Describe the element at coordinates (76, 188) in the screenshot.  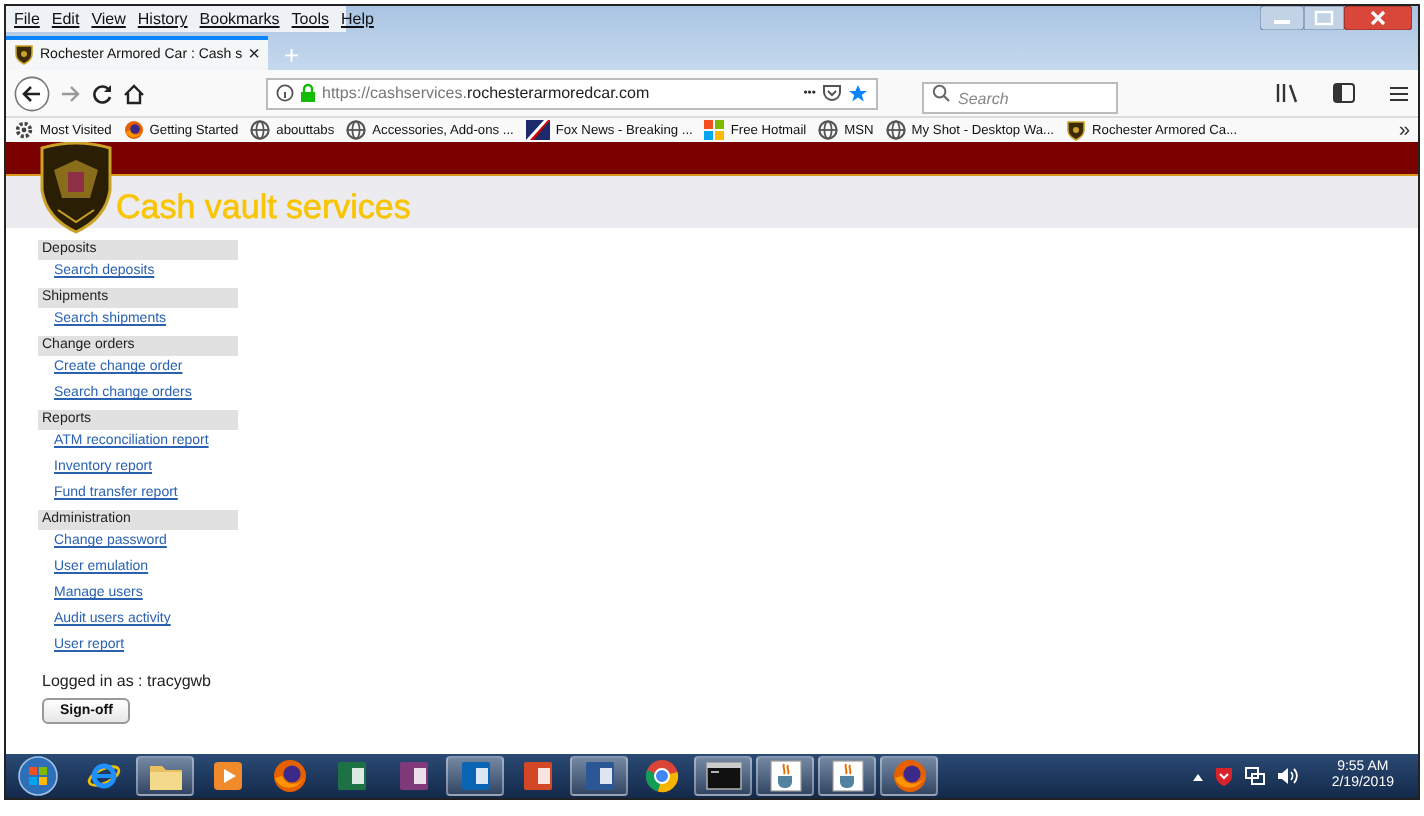
I see `badge-logo` at that location.